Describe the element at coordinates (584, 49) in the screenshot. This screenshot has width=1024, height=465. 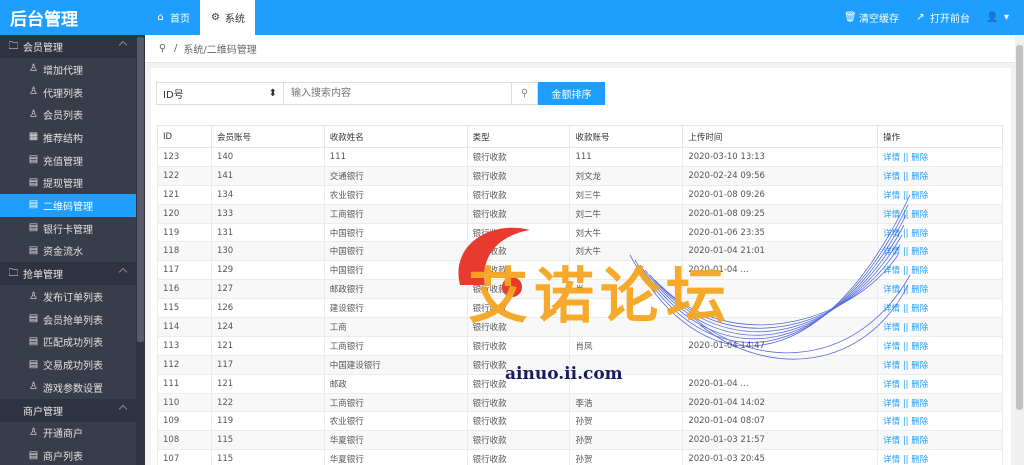
I see `breadcrumb: ⚲ / 系统/二维码管理` at that location.